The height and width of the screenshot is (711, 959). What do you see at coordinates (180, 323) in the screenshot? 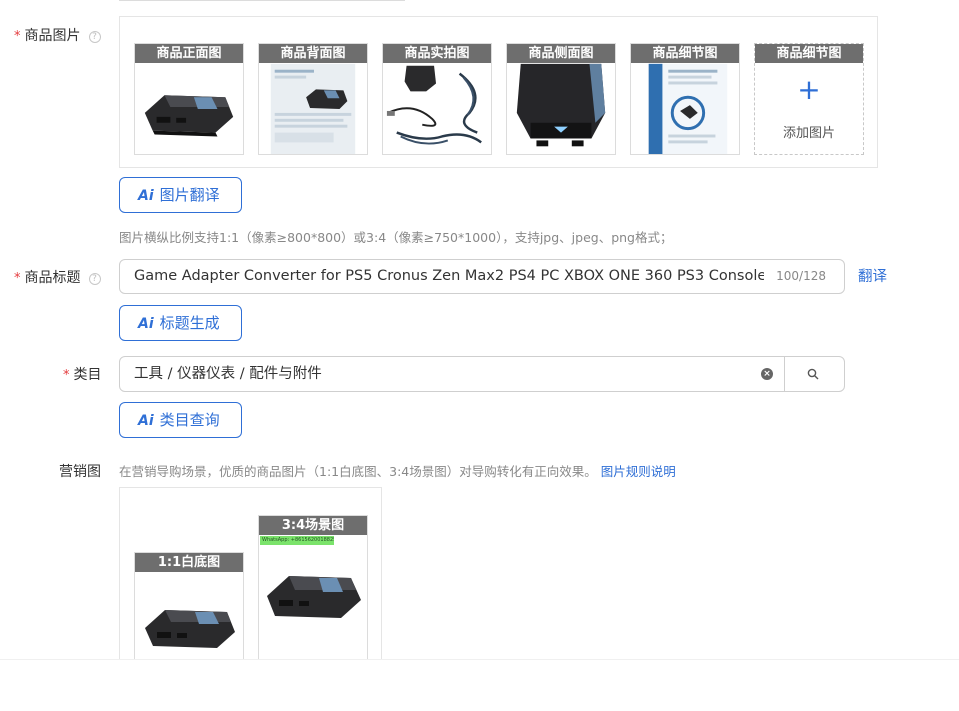
I see `ai-title-generate-button: Ai 标题生成` at bounding box center [180, 323].